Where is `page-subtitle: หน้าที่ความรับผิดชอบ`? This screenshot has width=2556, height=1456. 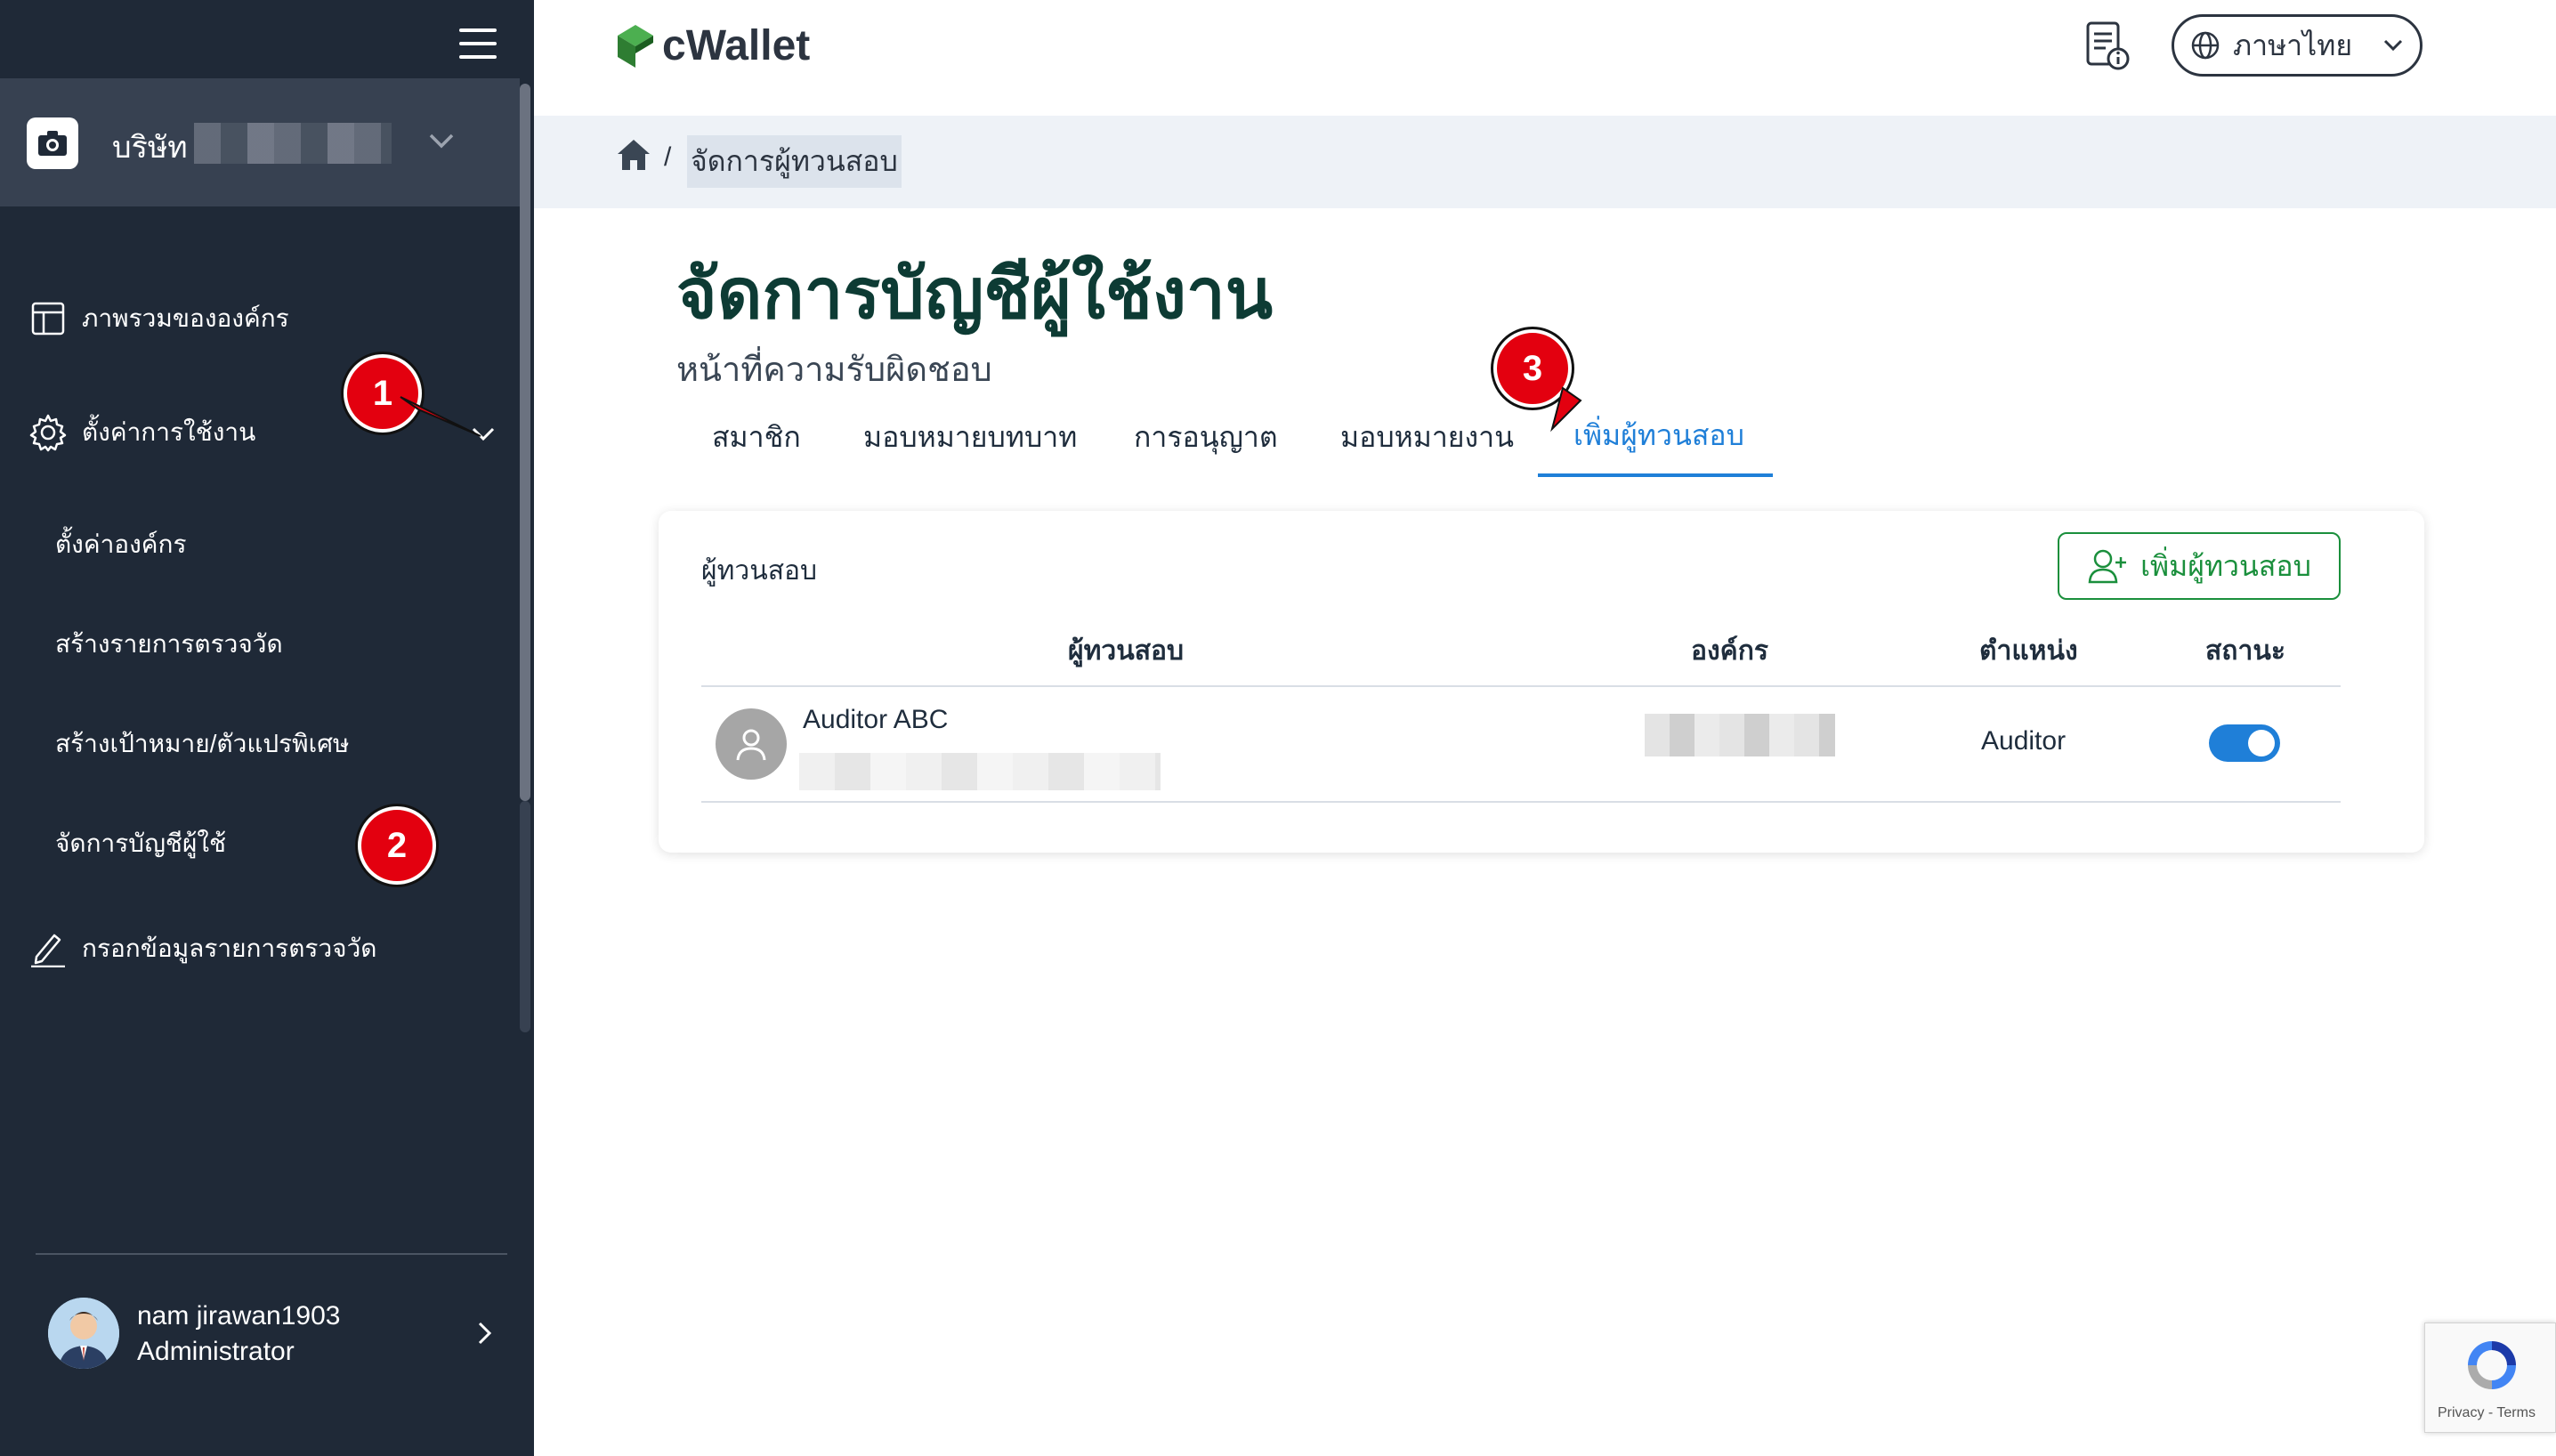 page-subtitle: หน้าที่ความรับผิดชอบ is located at coordinates (834, 370).